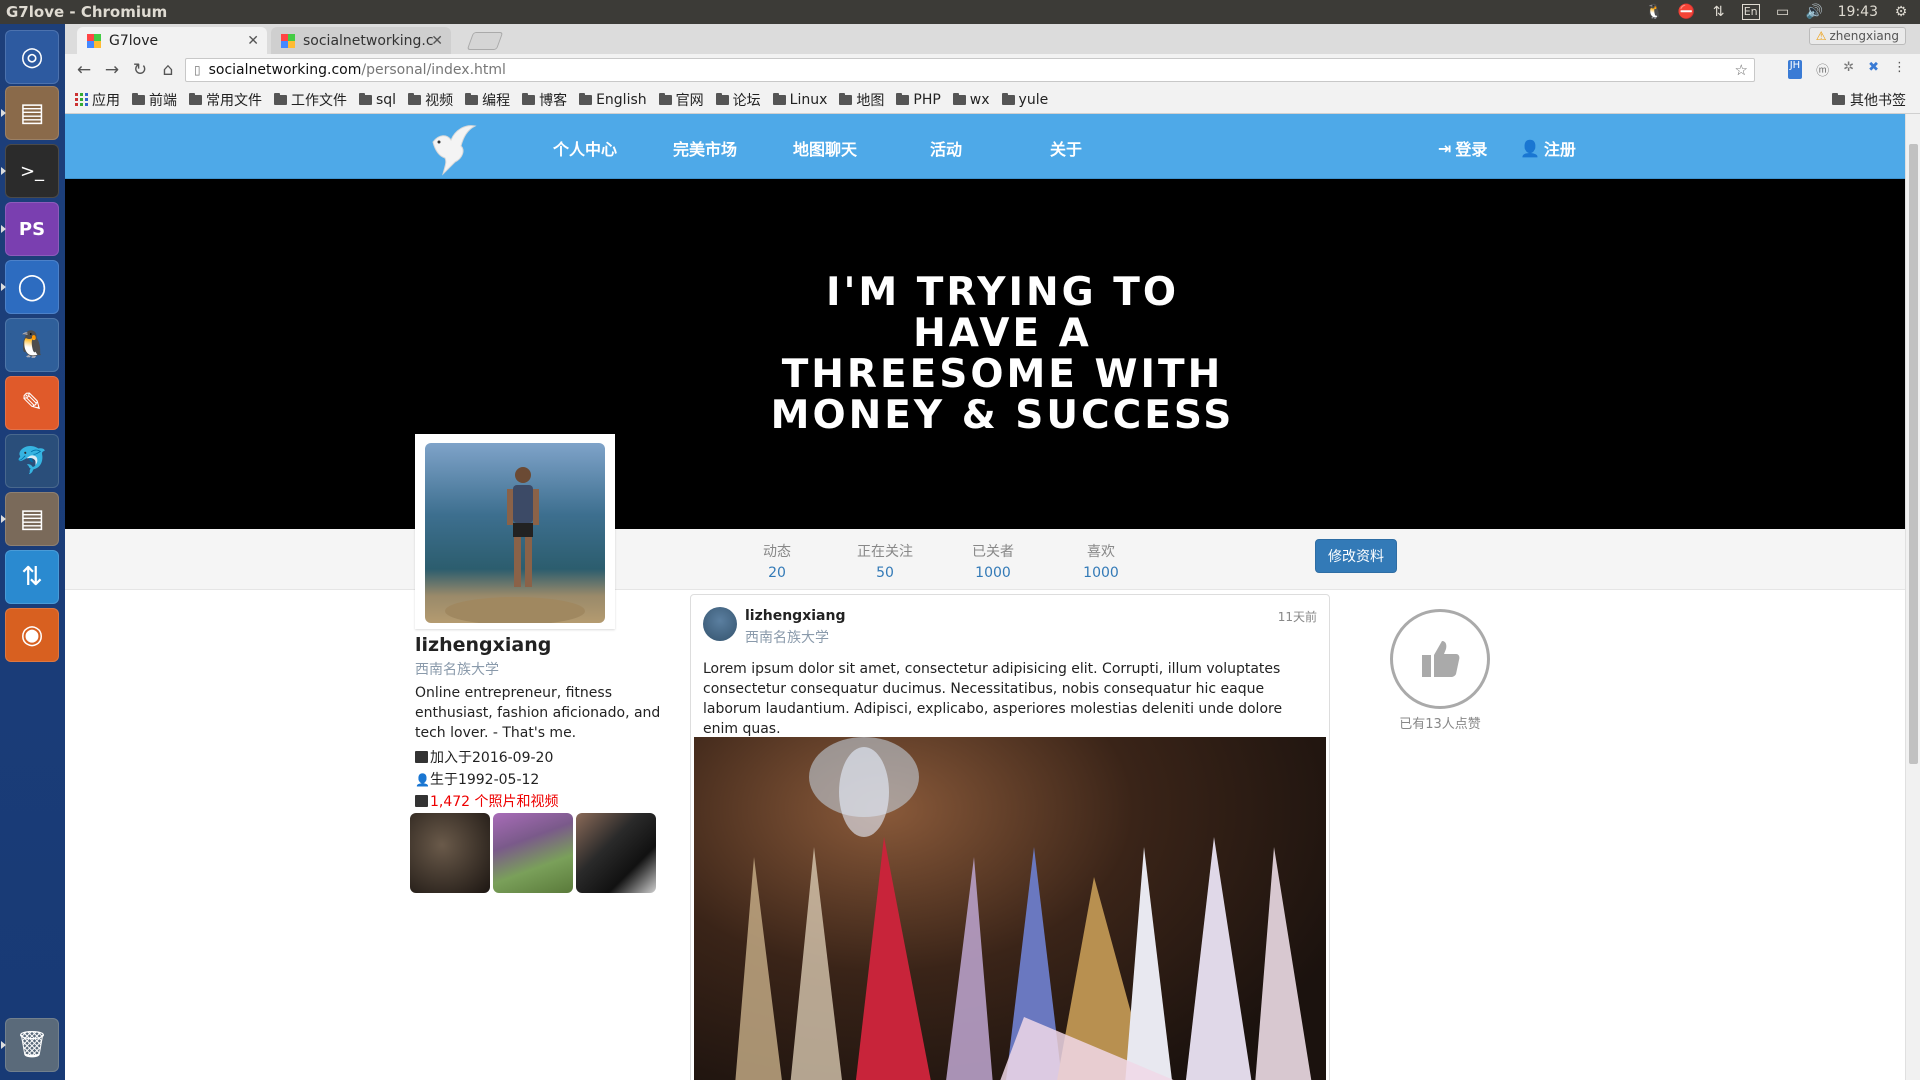 This screenshot has width=1920, height=1080. Describe the element at coordinates (825, 148) in the screenshot. I see `nav-map-chat: 地图聊天` at that location.